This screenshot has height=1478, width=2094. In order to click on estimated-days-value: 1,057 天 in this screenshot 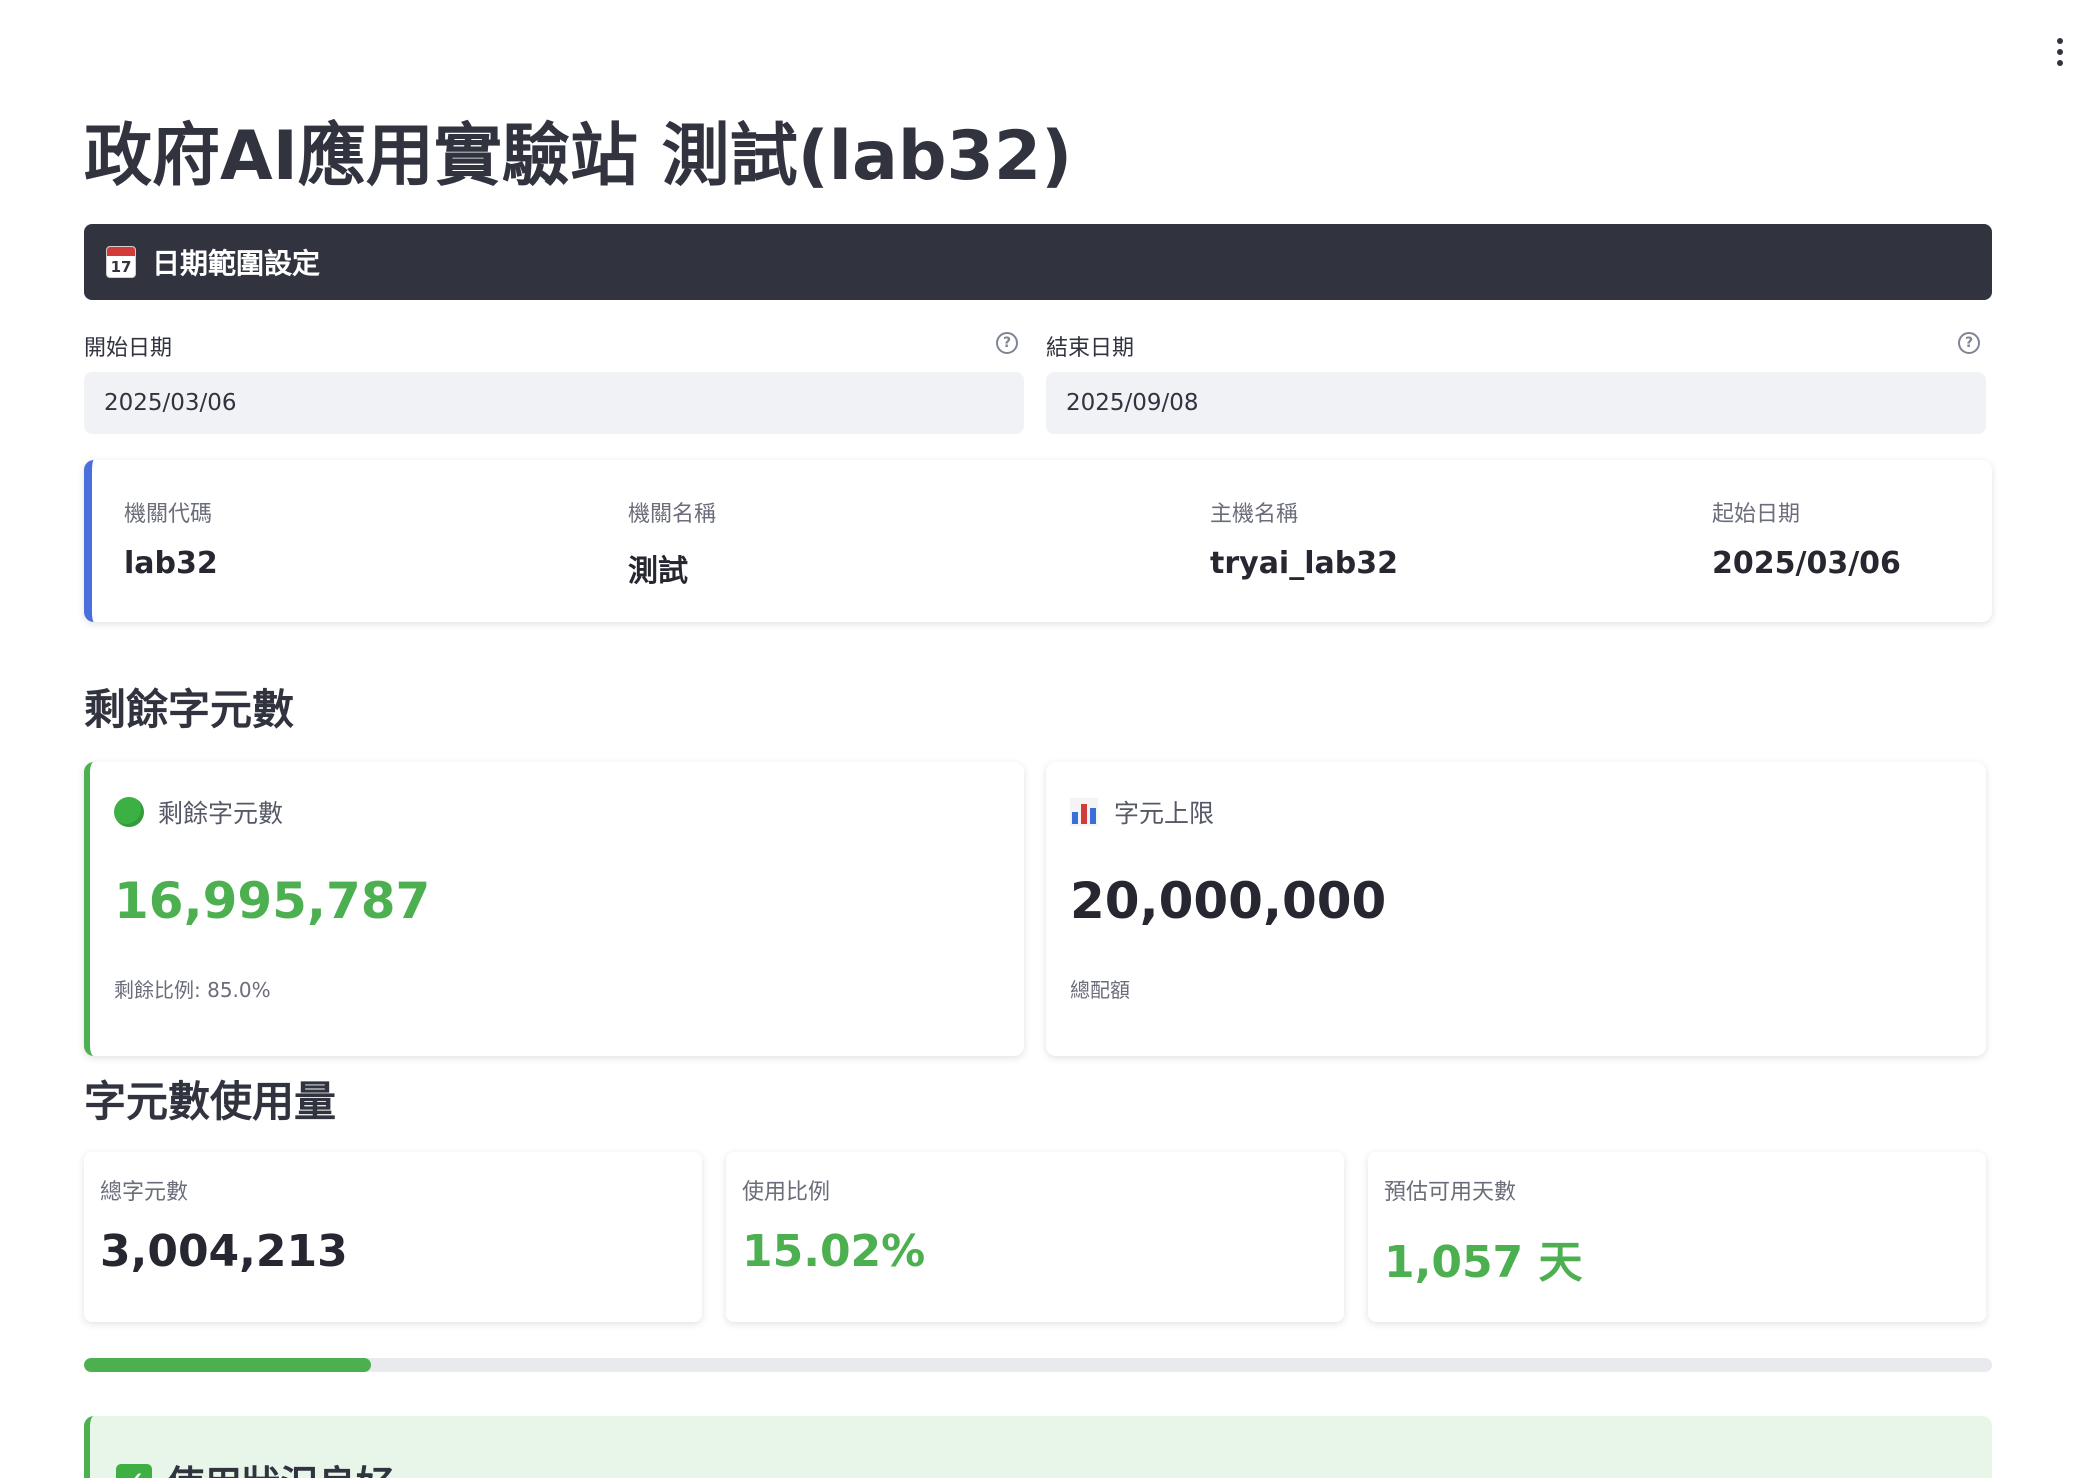, I will do `click(1483, 1262)`.